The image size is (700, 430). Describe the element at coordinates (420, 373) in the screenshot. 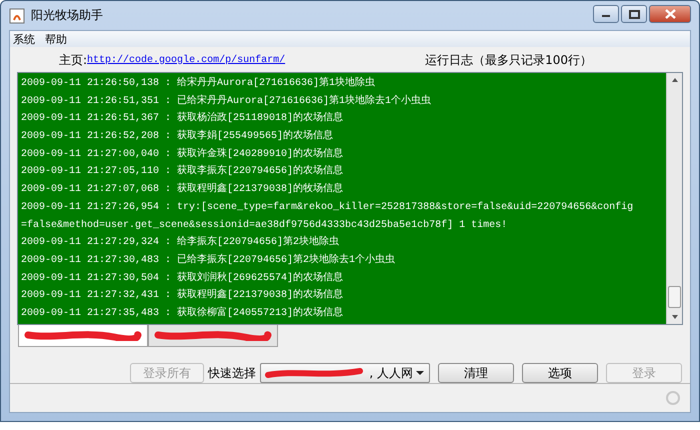

I see `dropdown-caret-icon` at that location.